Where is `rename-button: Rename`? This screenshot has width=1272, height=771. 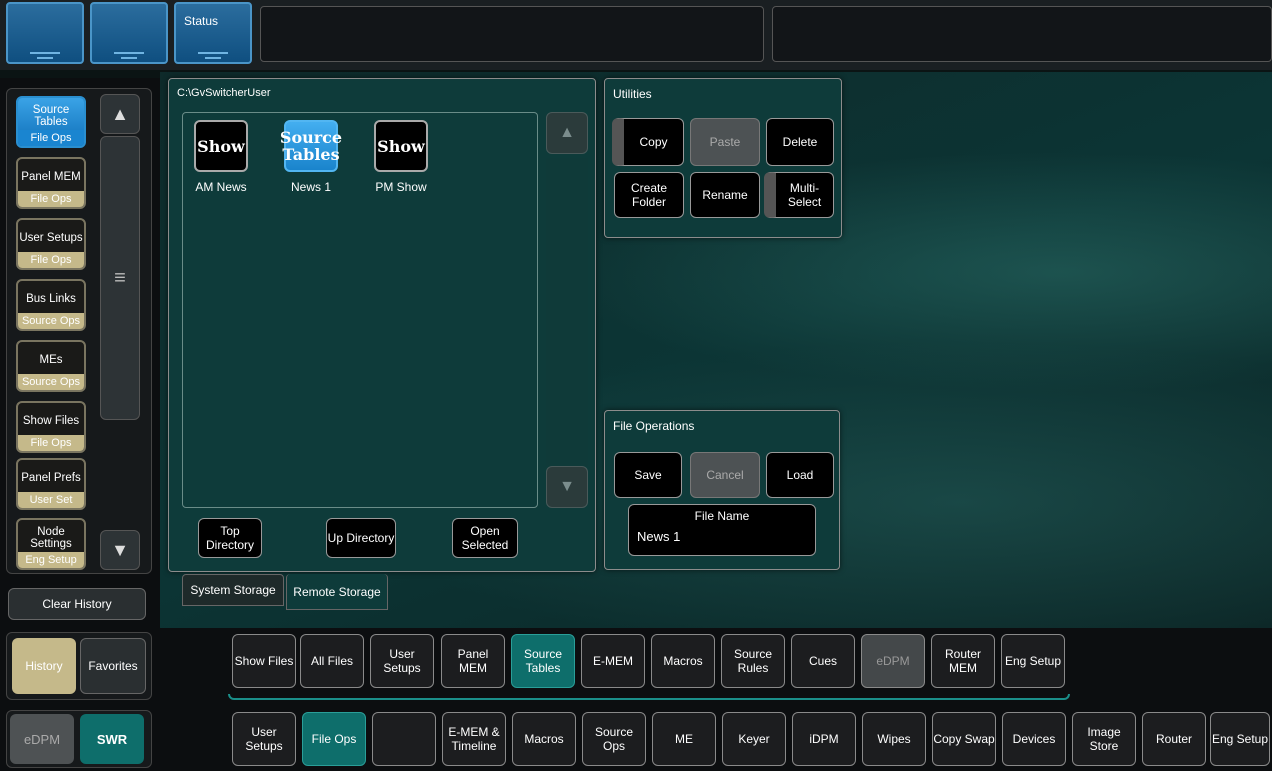 rename-button: Rename is located at coordinates (725, 195).